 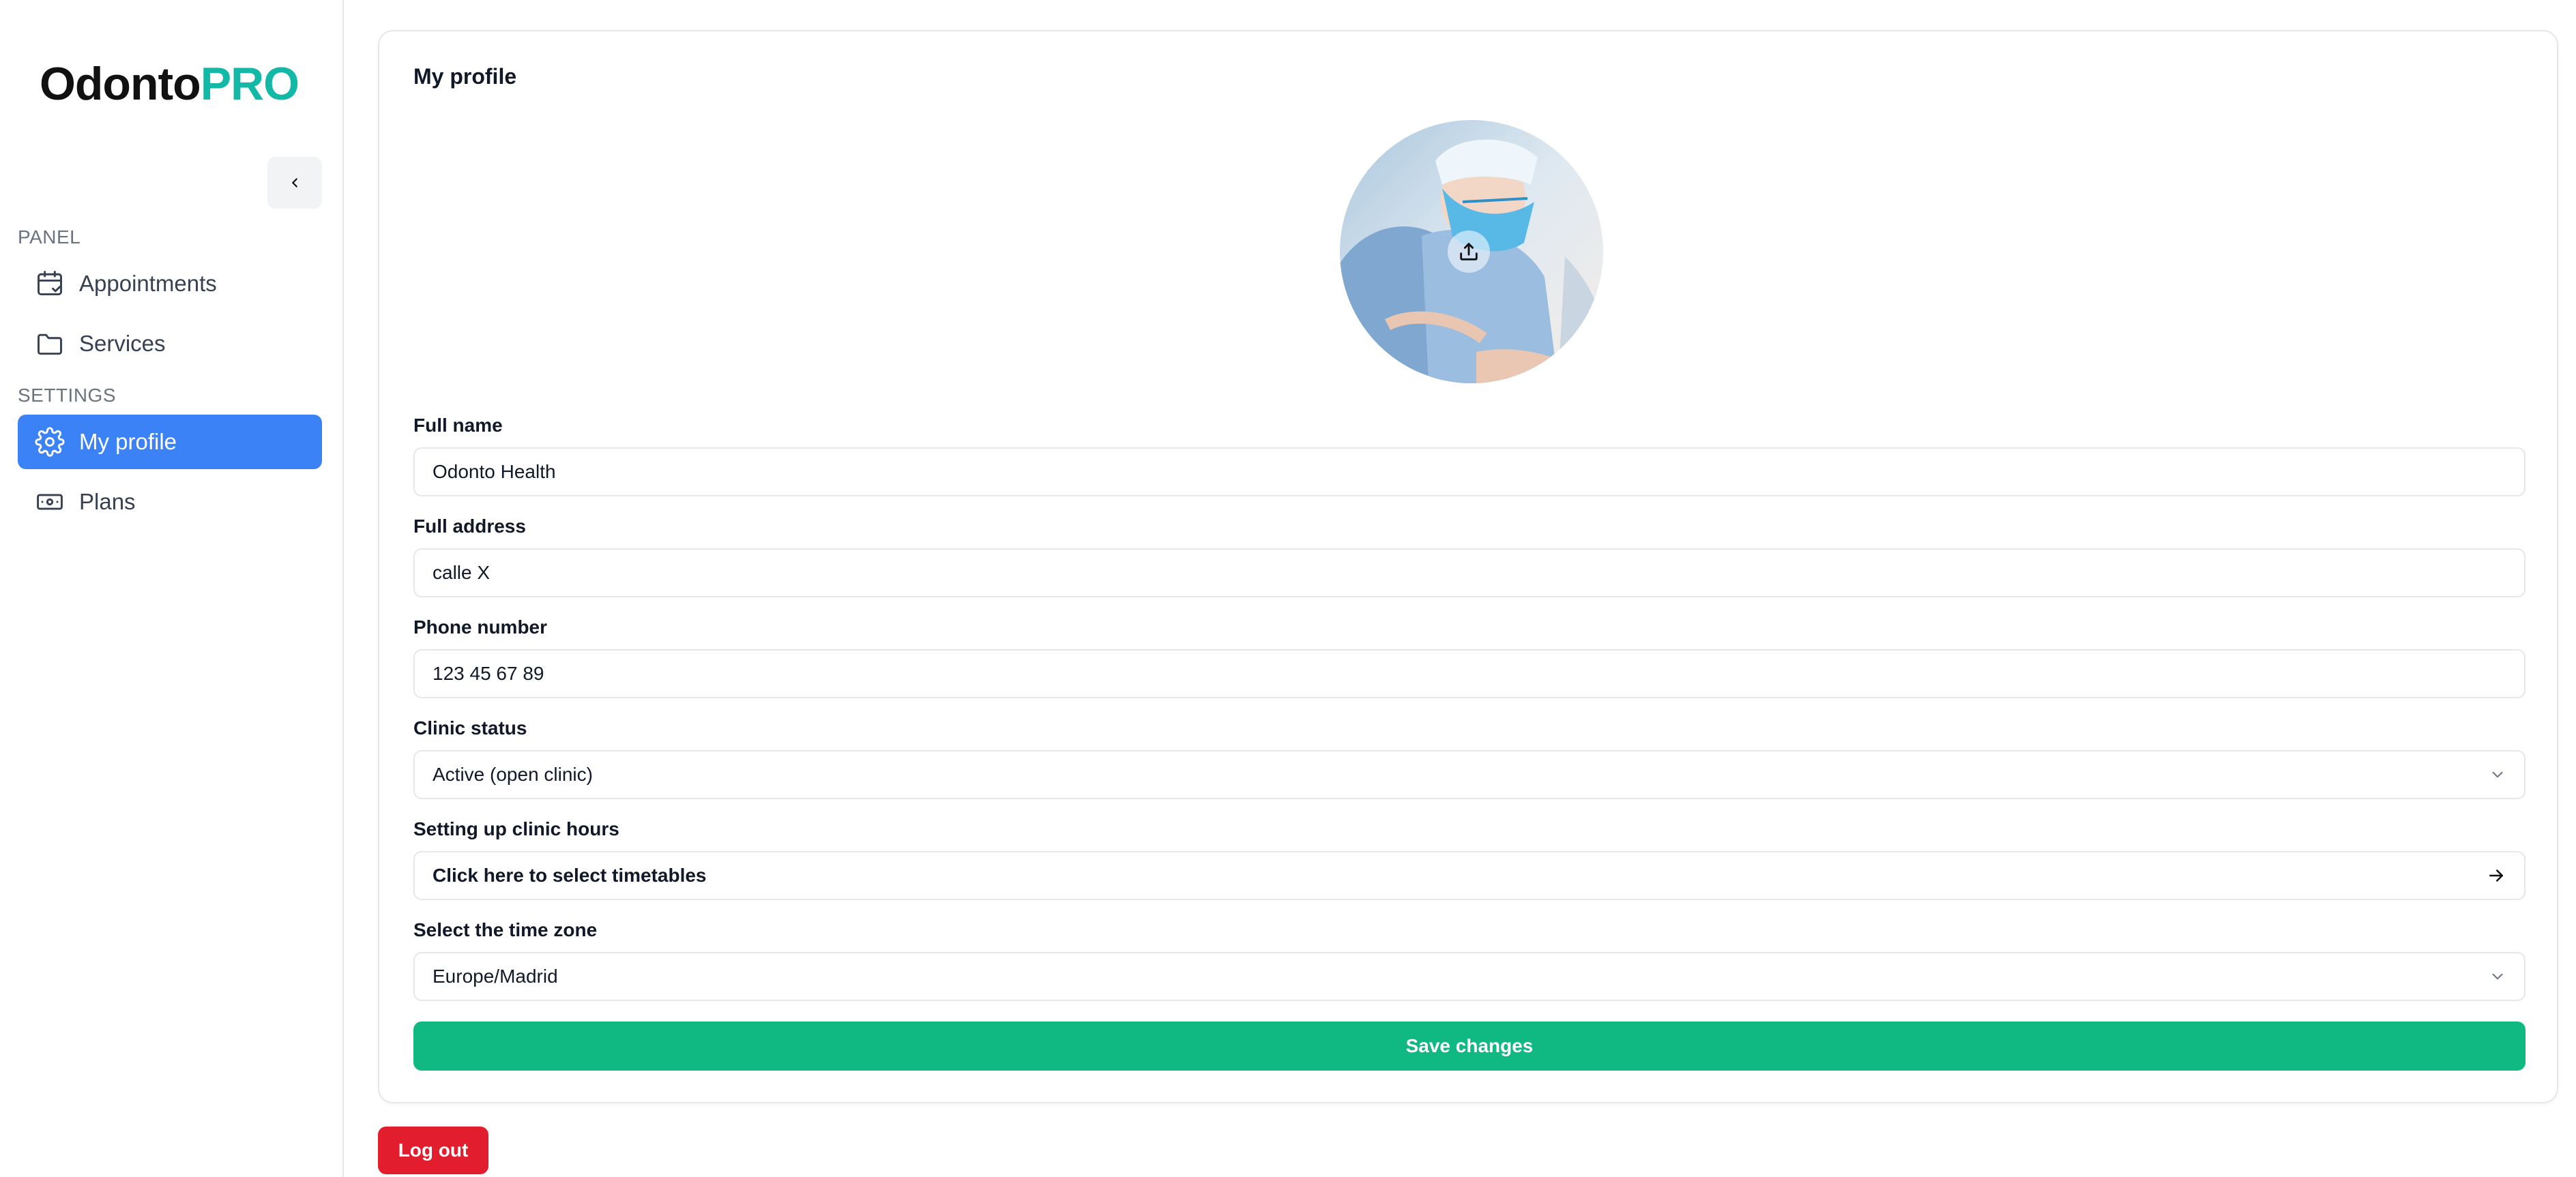 What do you see at coordinates (505, 929) in the screenshot?
I see `timezone-label: Select the time zone` at bounding box center [505, 929].